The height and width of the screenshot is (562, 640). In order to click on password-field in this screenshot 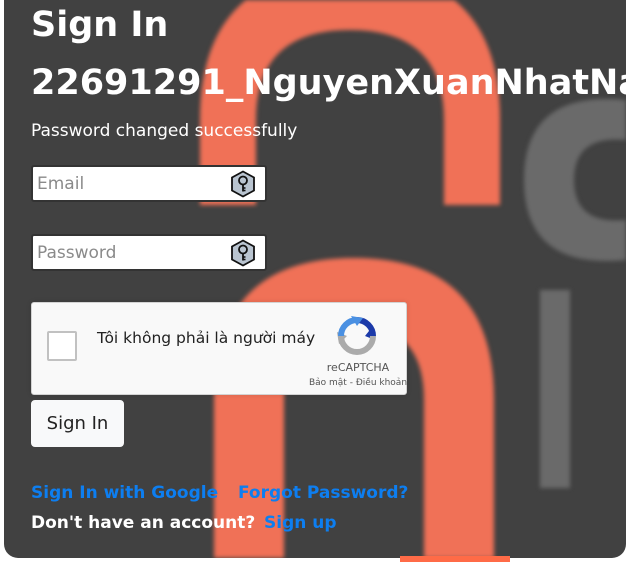, I will do `click(149, 252)`.